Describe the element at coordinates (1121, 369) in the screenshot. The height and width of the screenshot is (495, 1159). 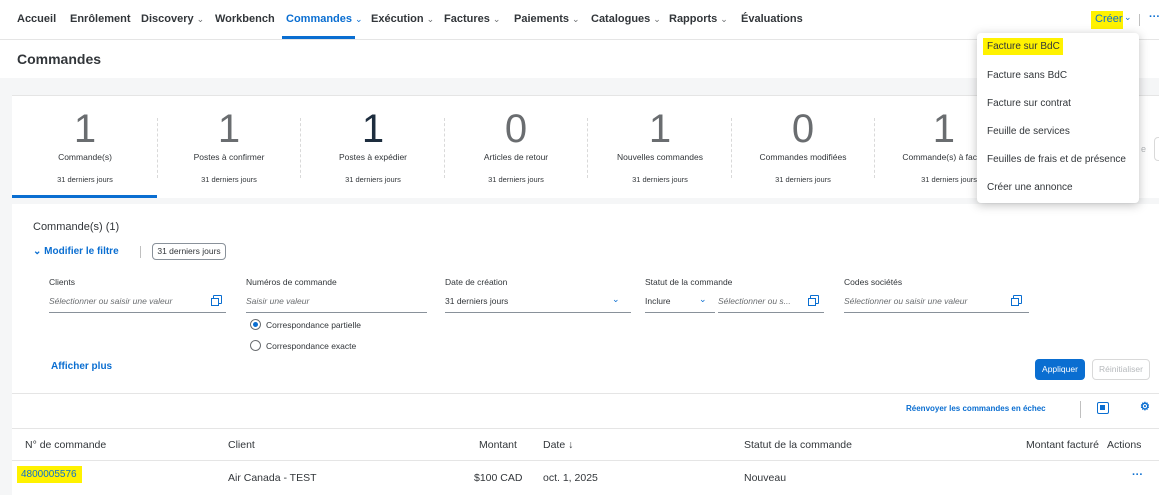
I see `reset-button: Réinitialiser` at that location.